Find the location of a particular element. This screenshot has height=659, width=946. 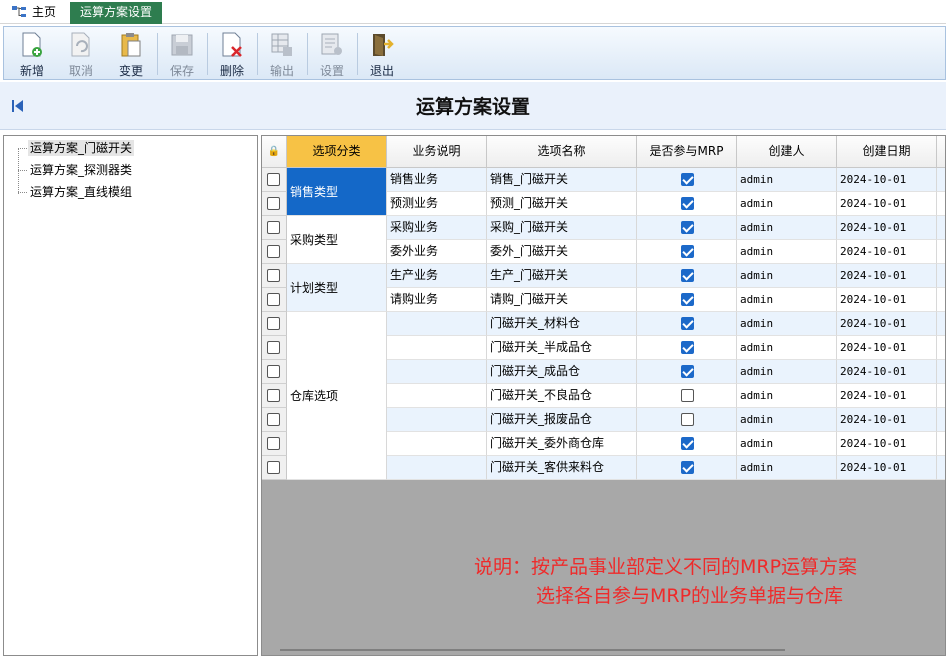

exit-button: 退出 is located at coordinates (382, 54).